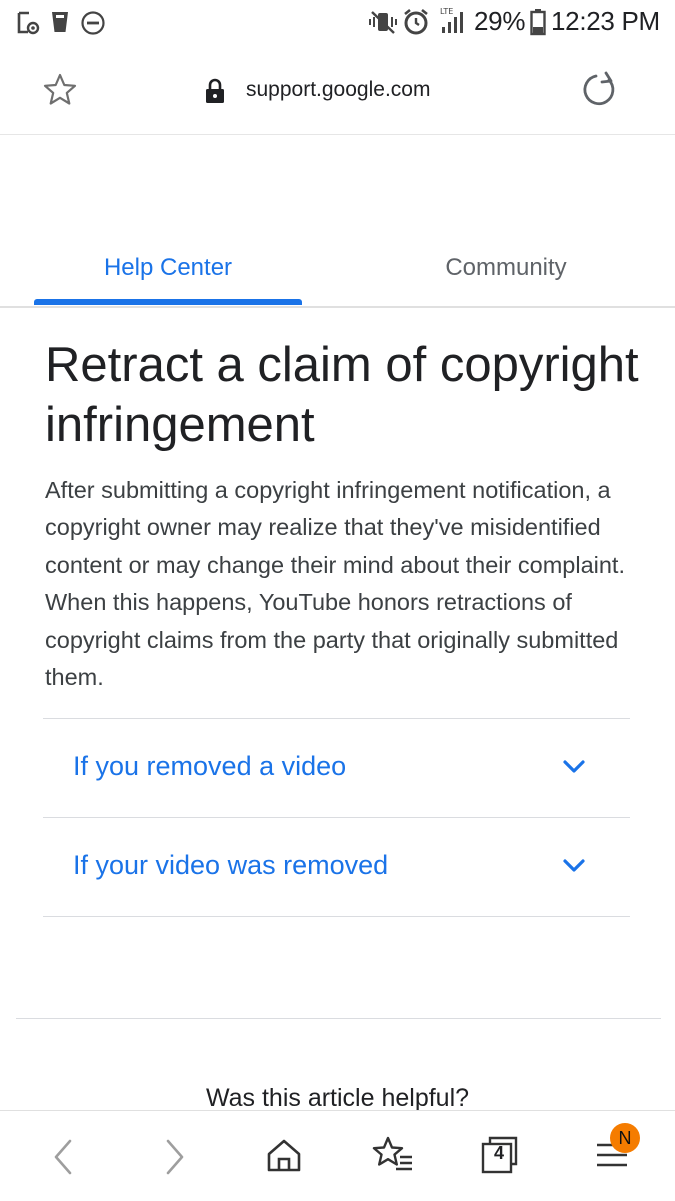 The image size is (675, 1201). I want to click on accordion-label: If your video was removed, so click(231, 865).